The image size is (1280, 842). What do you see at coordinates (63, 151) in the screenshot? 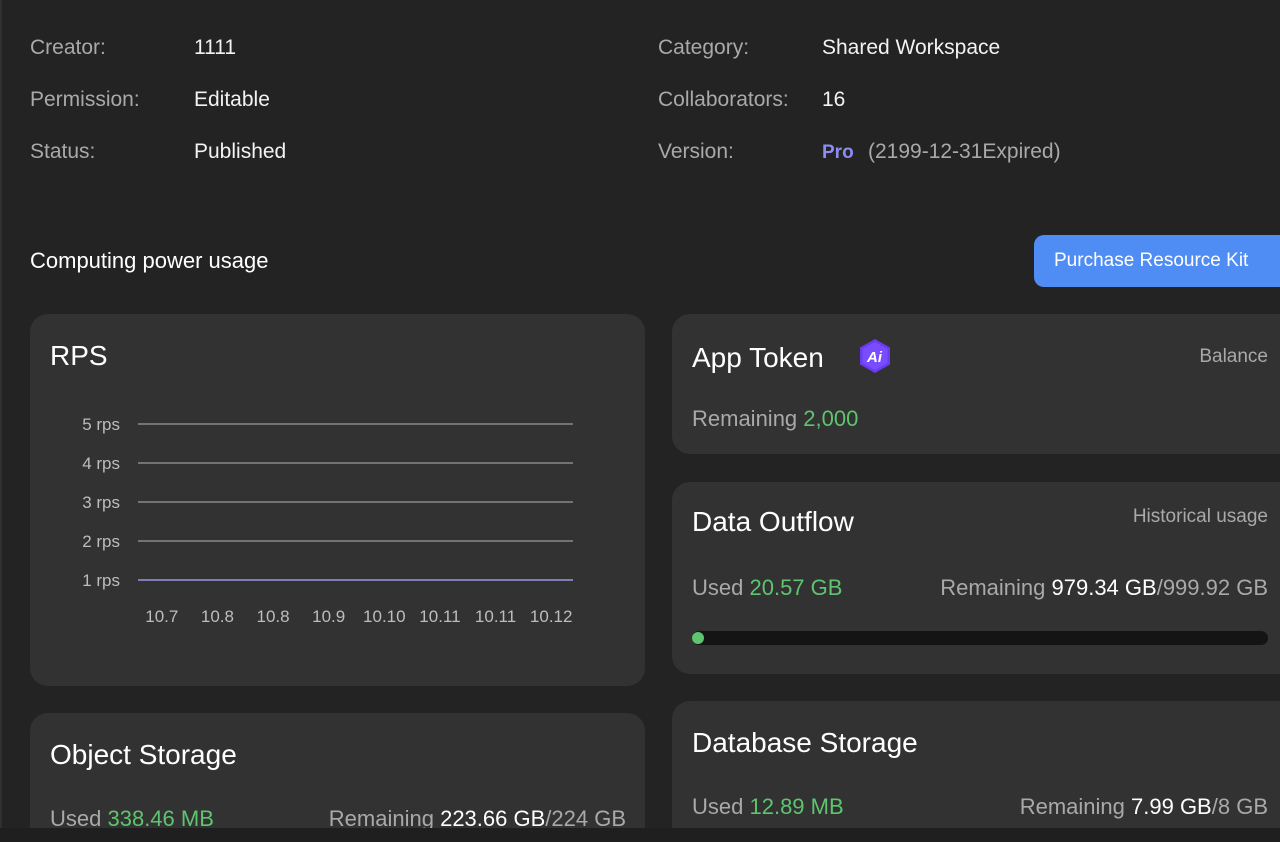
I see `status-label: Status:` at bounding box center [63, 151].